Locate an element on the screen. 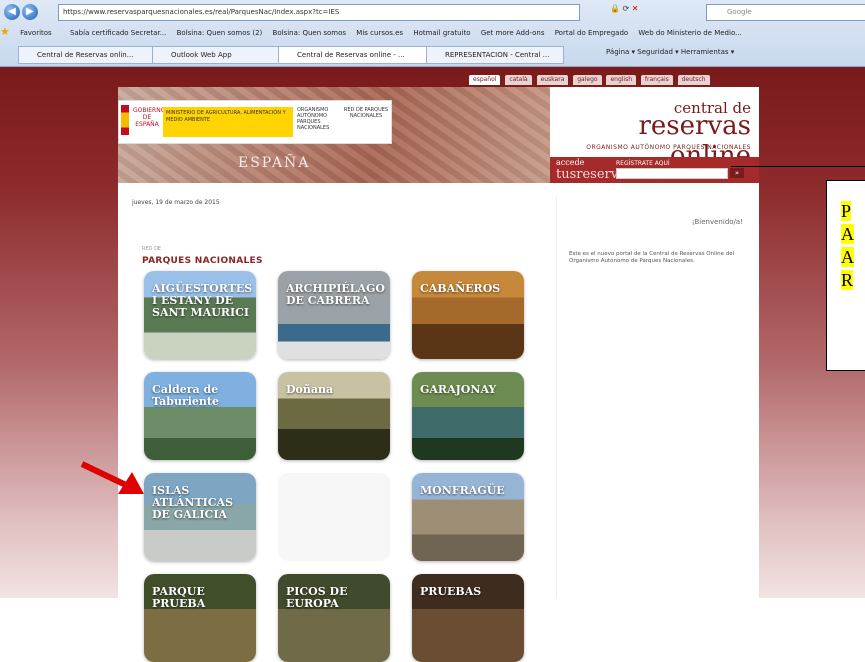 The height and width of the screenshot is (662, 865). language-tab-fr: français is located at coordinates (656, 80).